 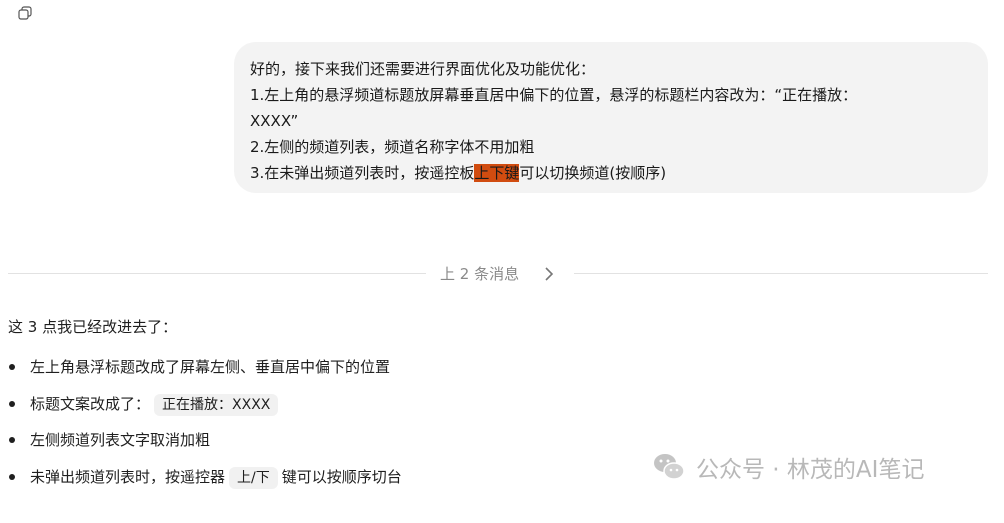 I want to click on list-item: 标题文案改成了： 正在播放：XXXX, so click(x=205, y=407).